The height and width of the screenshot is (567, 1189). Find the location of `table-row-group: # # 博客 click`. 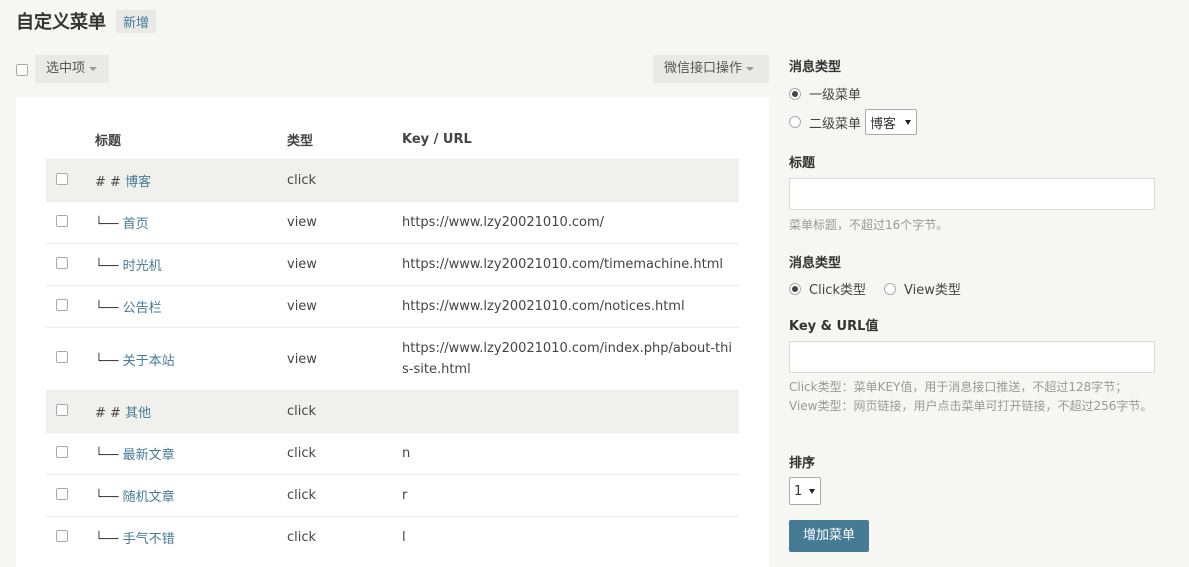

table-row-group: # # 博客 click is located at coordinates (392, 180).